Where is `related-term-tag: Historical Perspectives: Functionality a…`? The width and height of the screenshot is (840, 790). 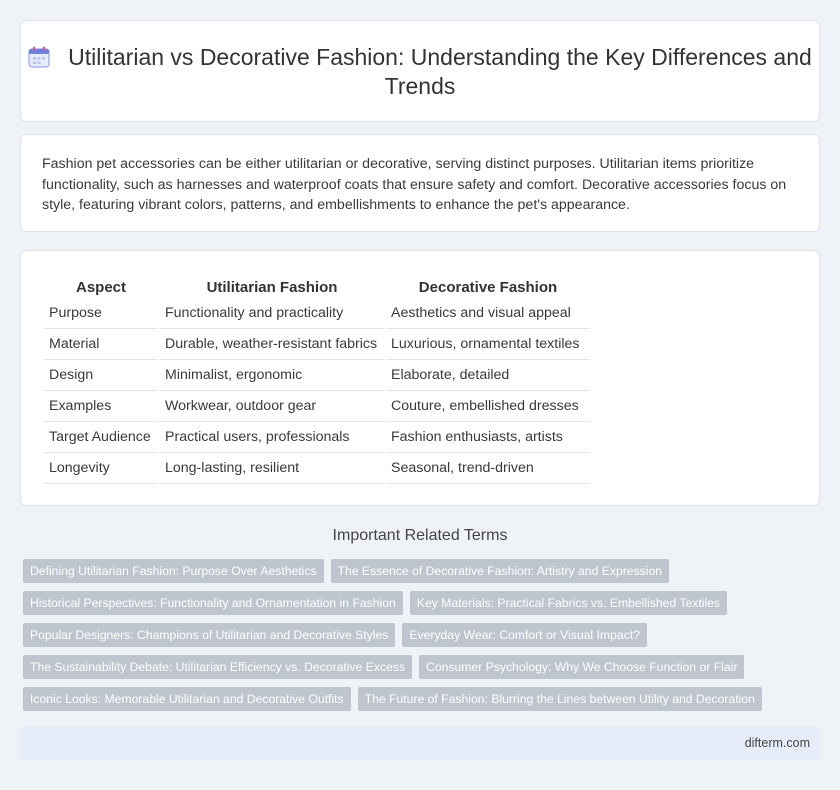
related-term-tag: Historical Perspectives: Functionality a… is located at coordinates (213, 603).